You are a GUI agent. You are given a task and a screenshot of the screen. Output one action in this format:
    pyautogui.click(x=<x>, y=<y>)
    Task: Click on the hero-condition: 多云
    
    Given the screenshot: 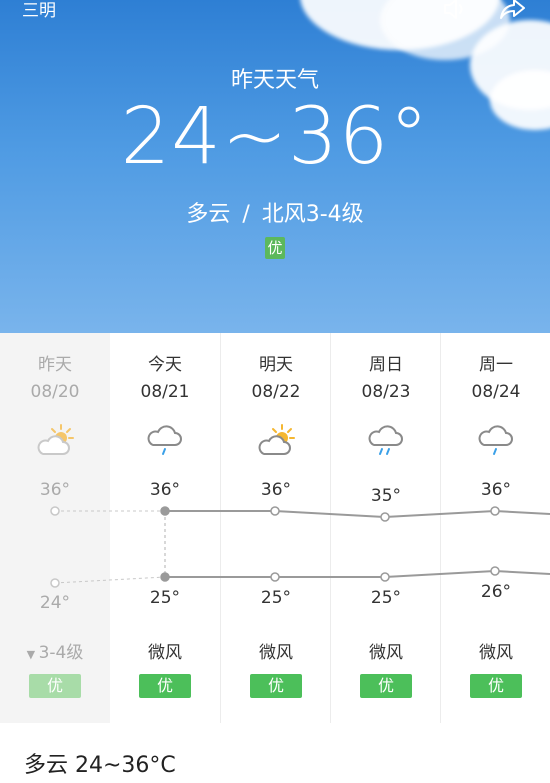 What is the action you would take?
    pyautogui.click(x=208, y=214)
    